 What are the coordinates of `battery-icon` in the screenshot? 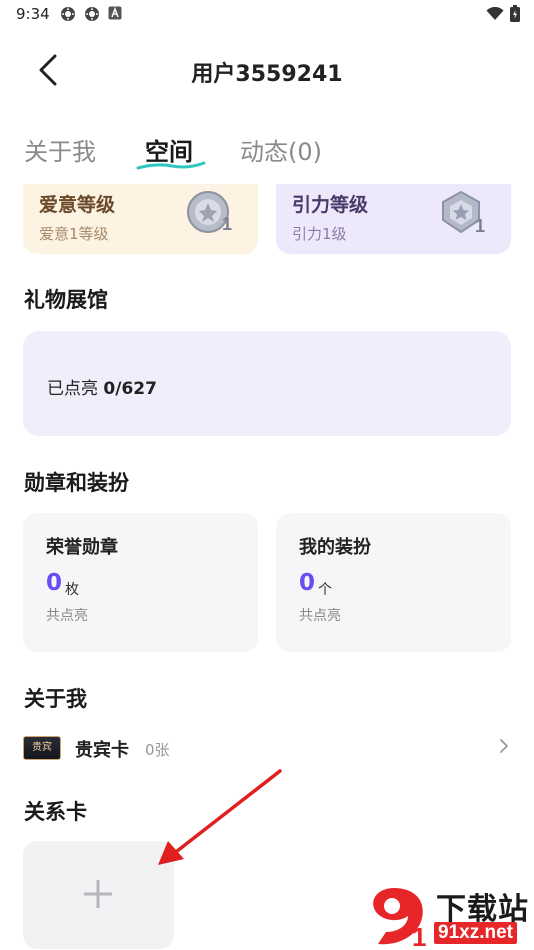 It's located at (515, 13).